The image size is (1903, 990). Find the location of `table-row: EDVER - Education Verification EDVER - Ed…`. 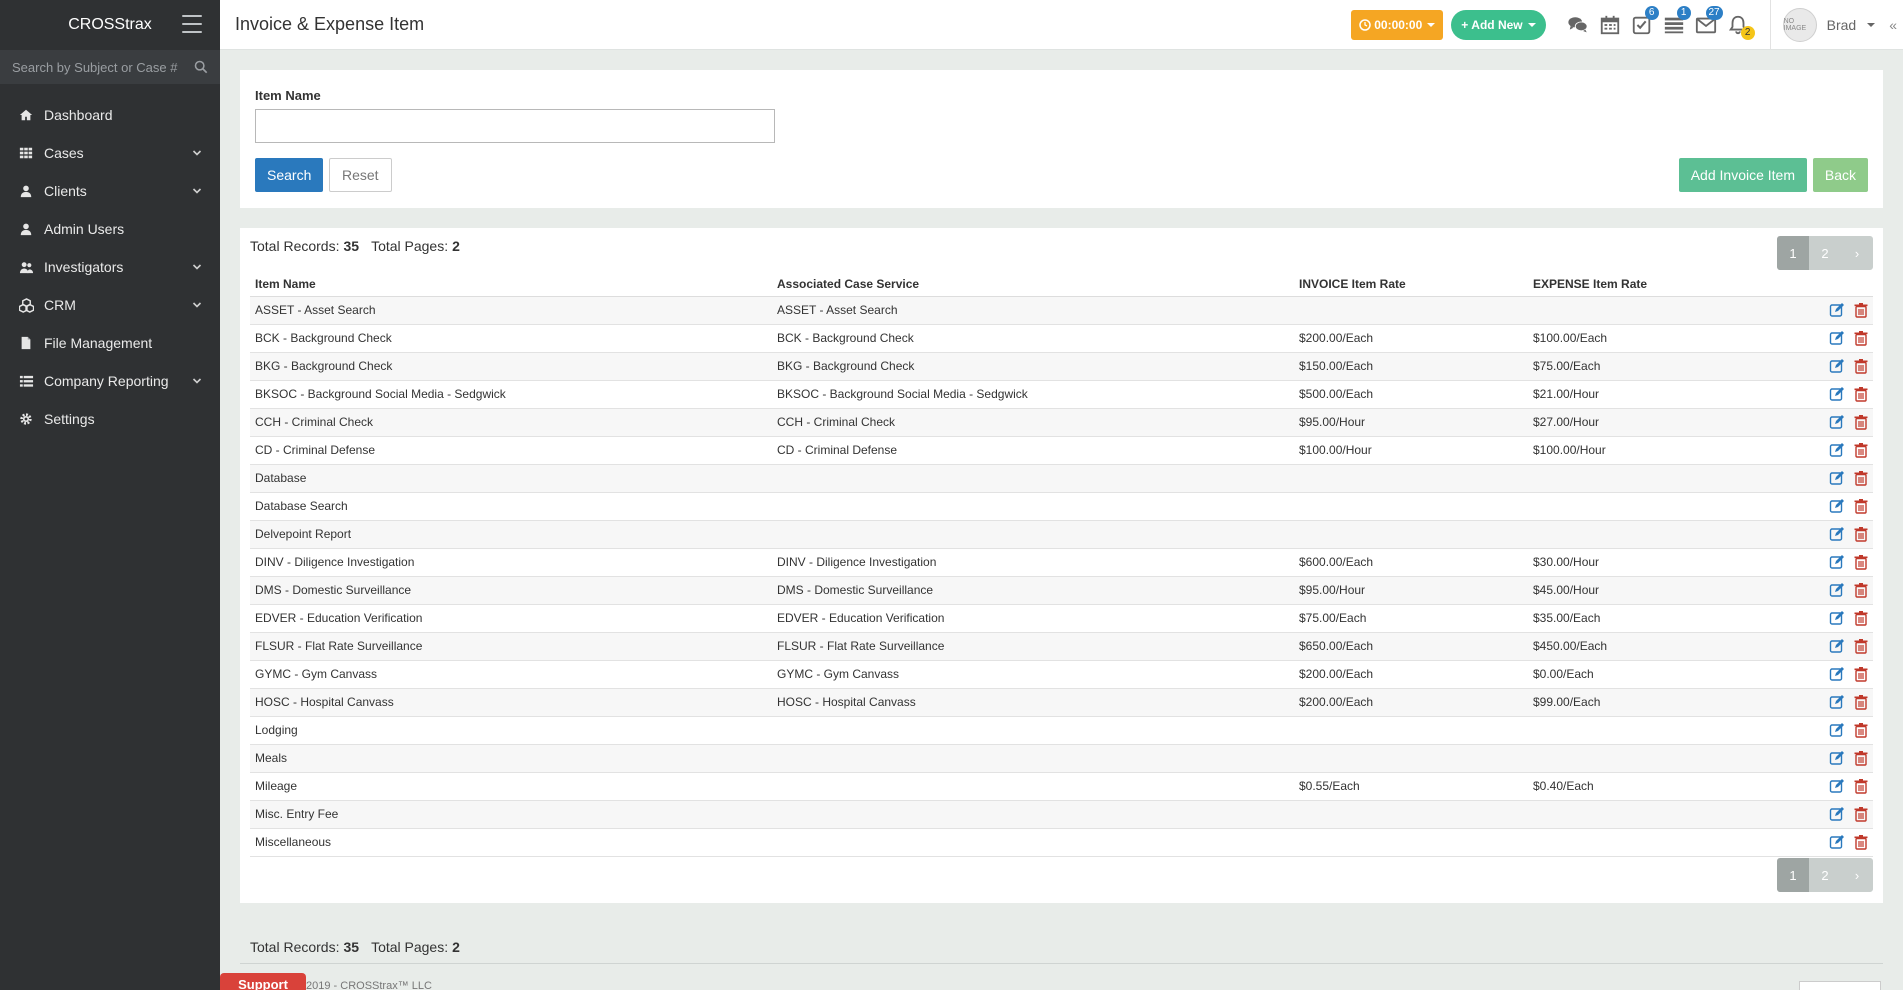

table-row: EDVER - Education Verification EDVER - Ed… is located at coordinates (1061, 618).